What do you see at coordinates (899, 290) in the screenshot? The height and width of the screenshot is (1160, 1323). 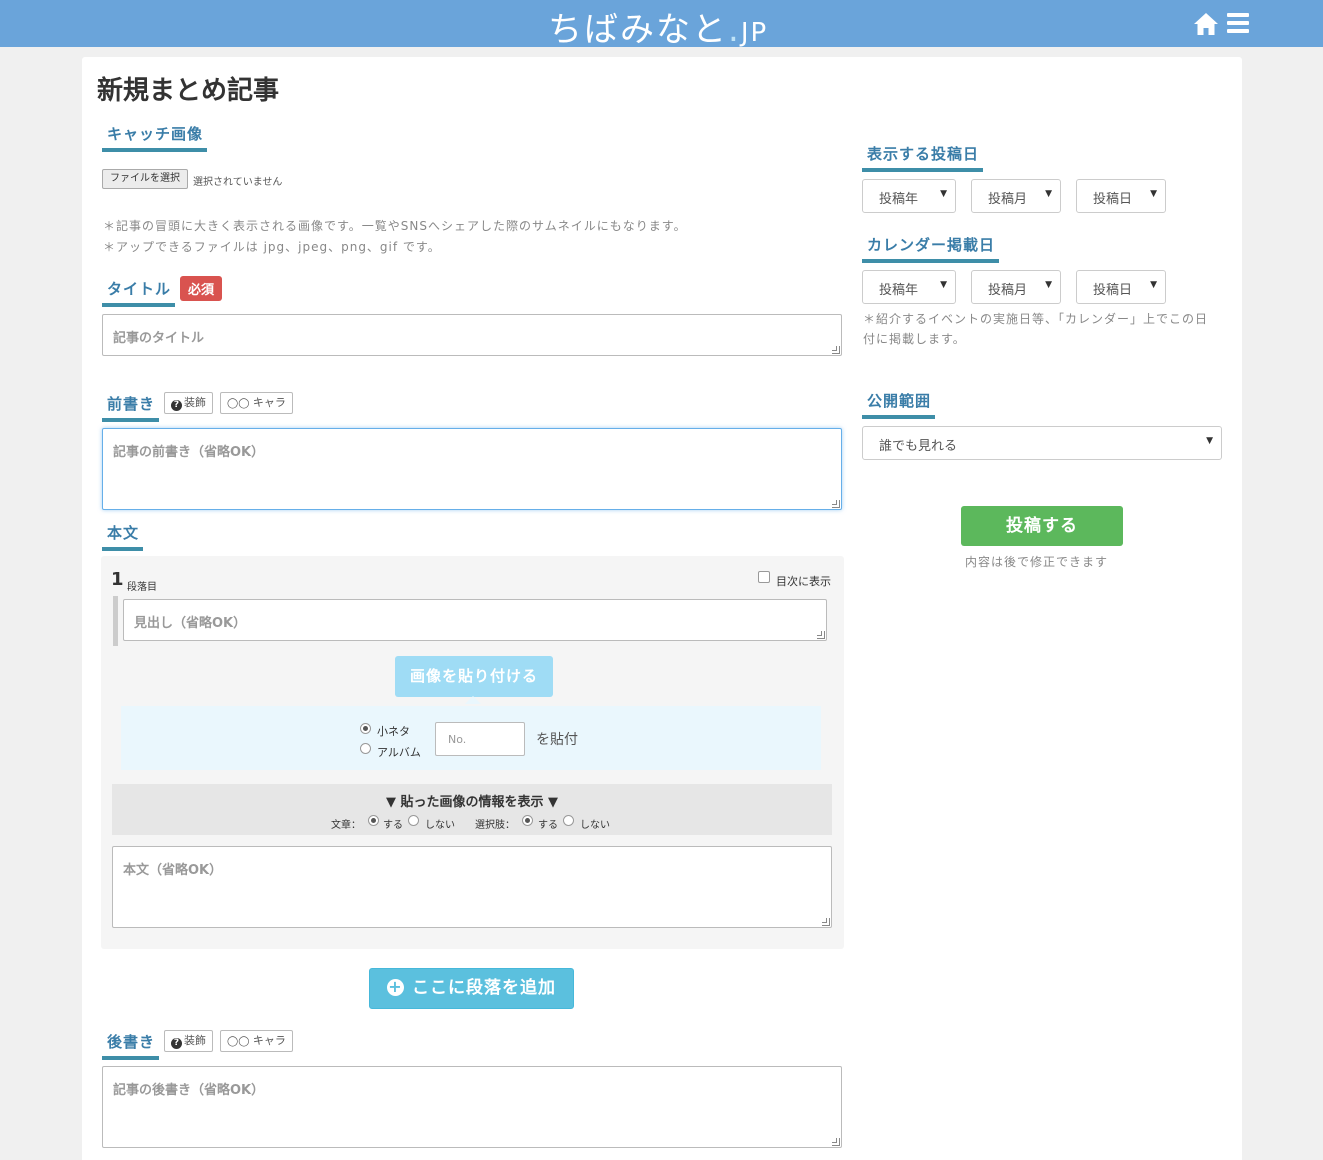 I see `calendar-year-value: 投稿年` at bounding box center [899, 290].